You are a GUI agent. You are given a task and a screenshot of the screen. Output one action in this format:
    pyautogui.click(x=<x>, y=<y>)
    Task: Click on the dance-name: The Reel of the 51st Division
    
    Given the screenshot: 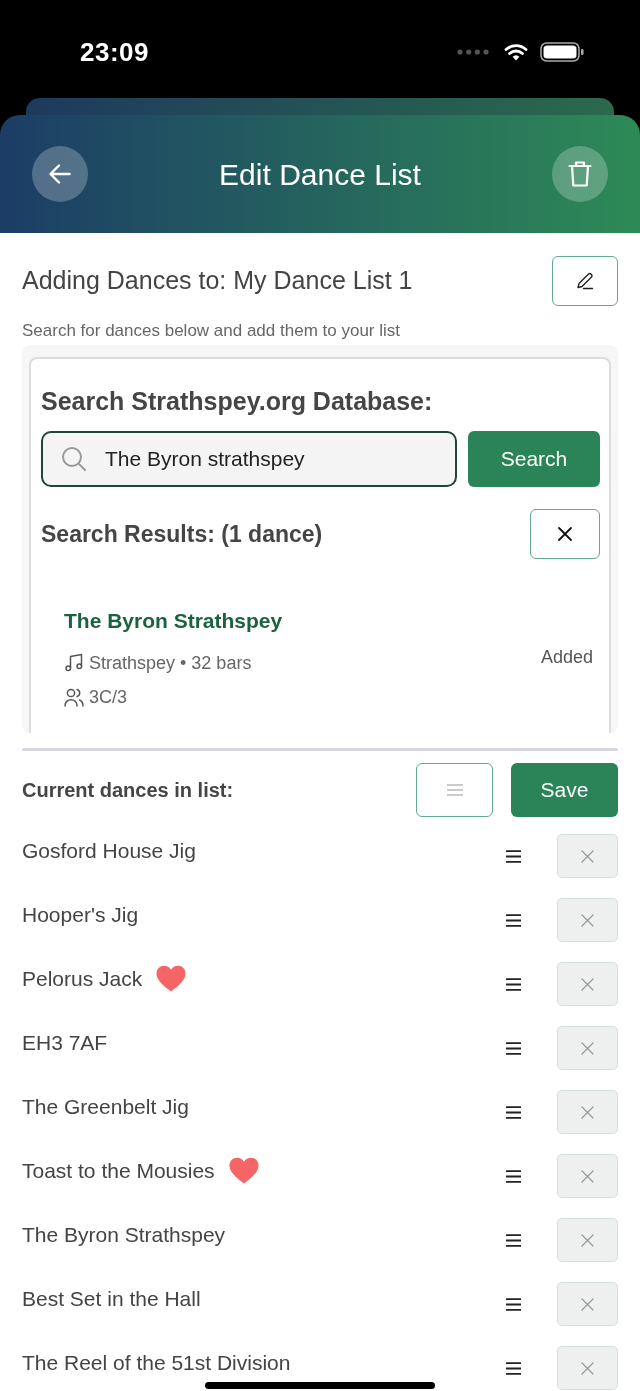 What is the action you would take?
    pyautogui.click(x=156, y=1363)
    